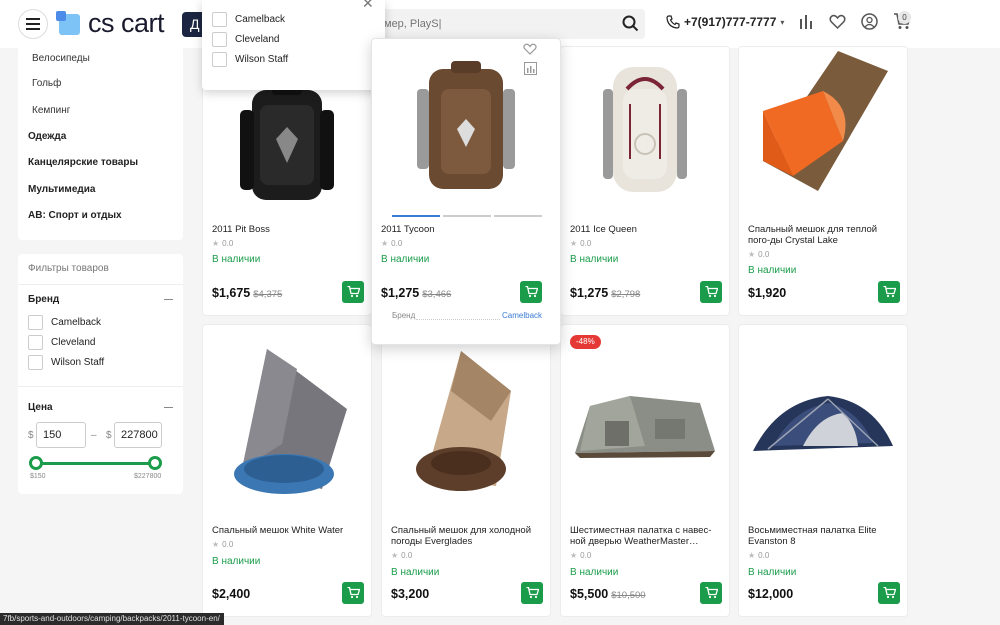  What do you see at coordinates (457, 229) in the screenshot?
I see `product-name: 2011 Tycoon` at bounding box center [457, 229].